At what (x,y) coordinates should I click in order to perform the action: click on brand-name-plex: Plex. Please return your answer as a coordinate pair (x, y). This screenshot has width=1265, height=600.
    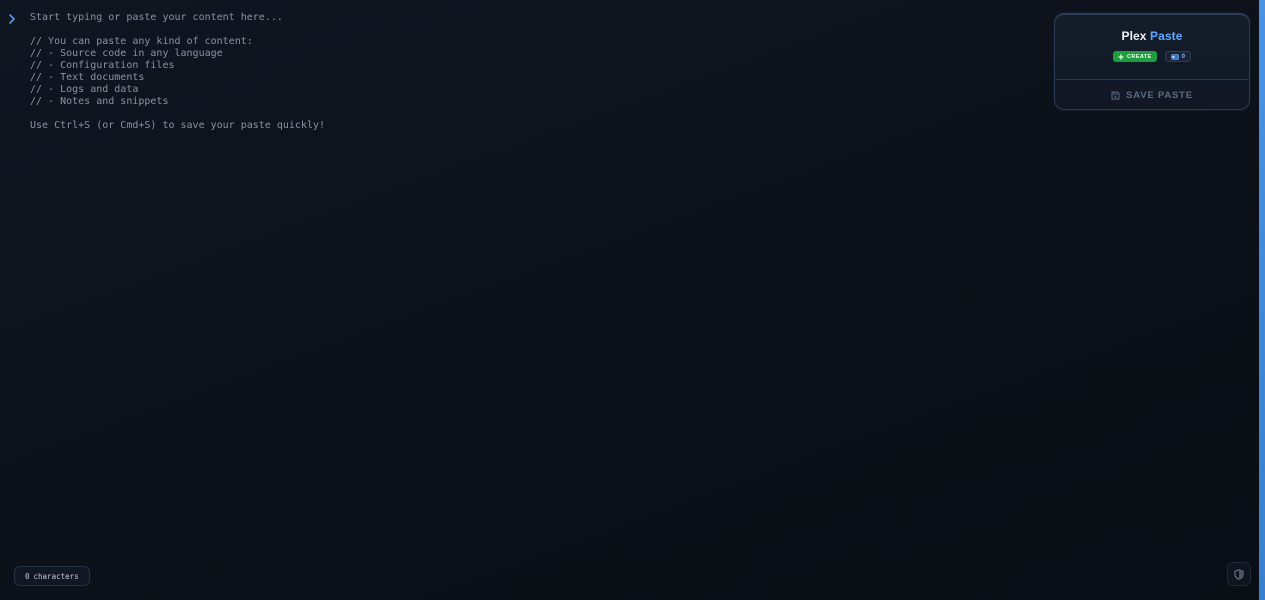
    Looking at the image, I should click on (1134, 36).